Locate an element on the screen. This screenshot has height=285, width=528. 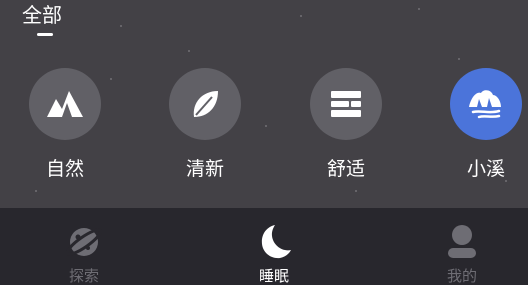
stream-icon is located at coordinates (485, 104).